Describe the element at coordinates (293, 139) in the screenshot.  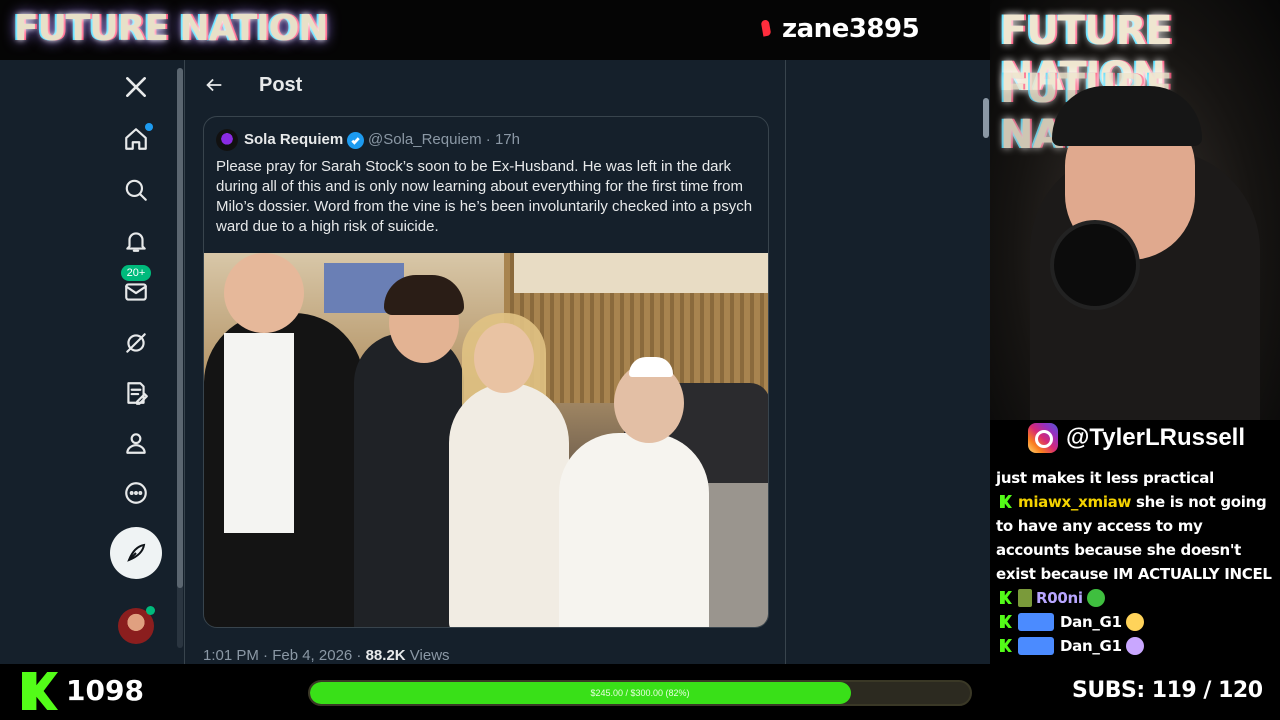
I see `quoted-display-name: Sola Requiem` at that location.